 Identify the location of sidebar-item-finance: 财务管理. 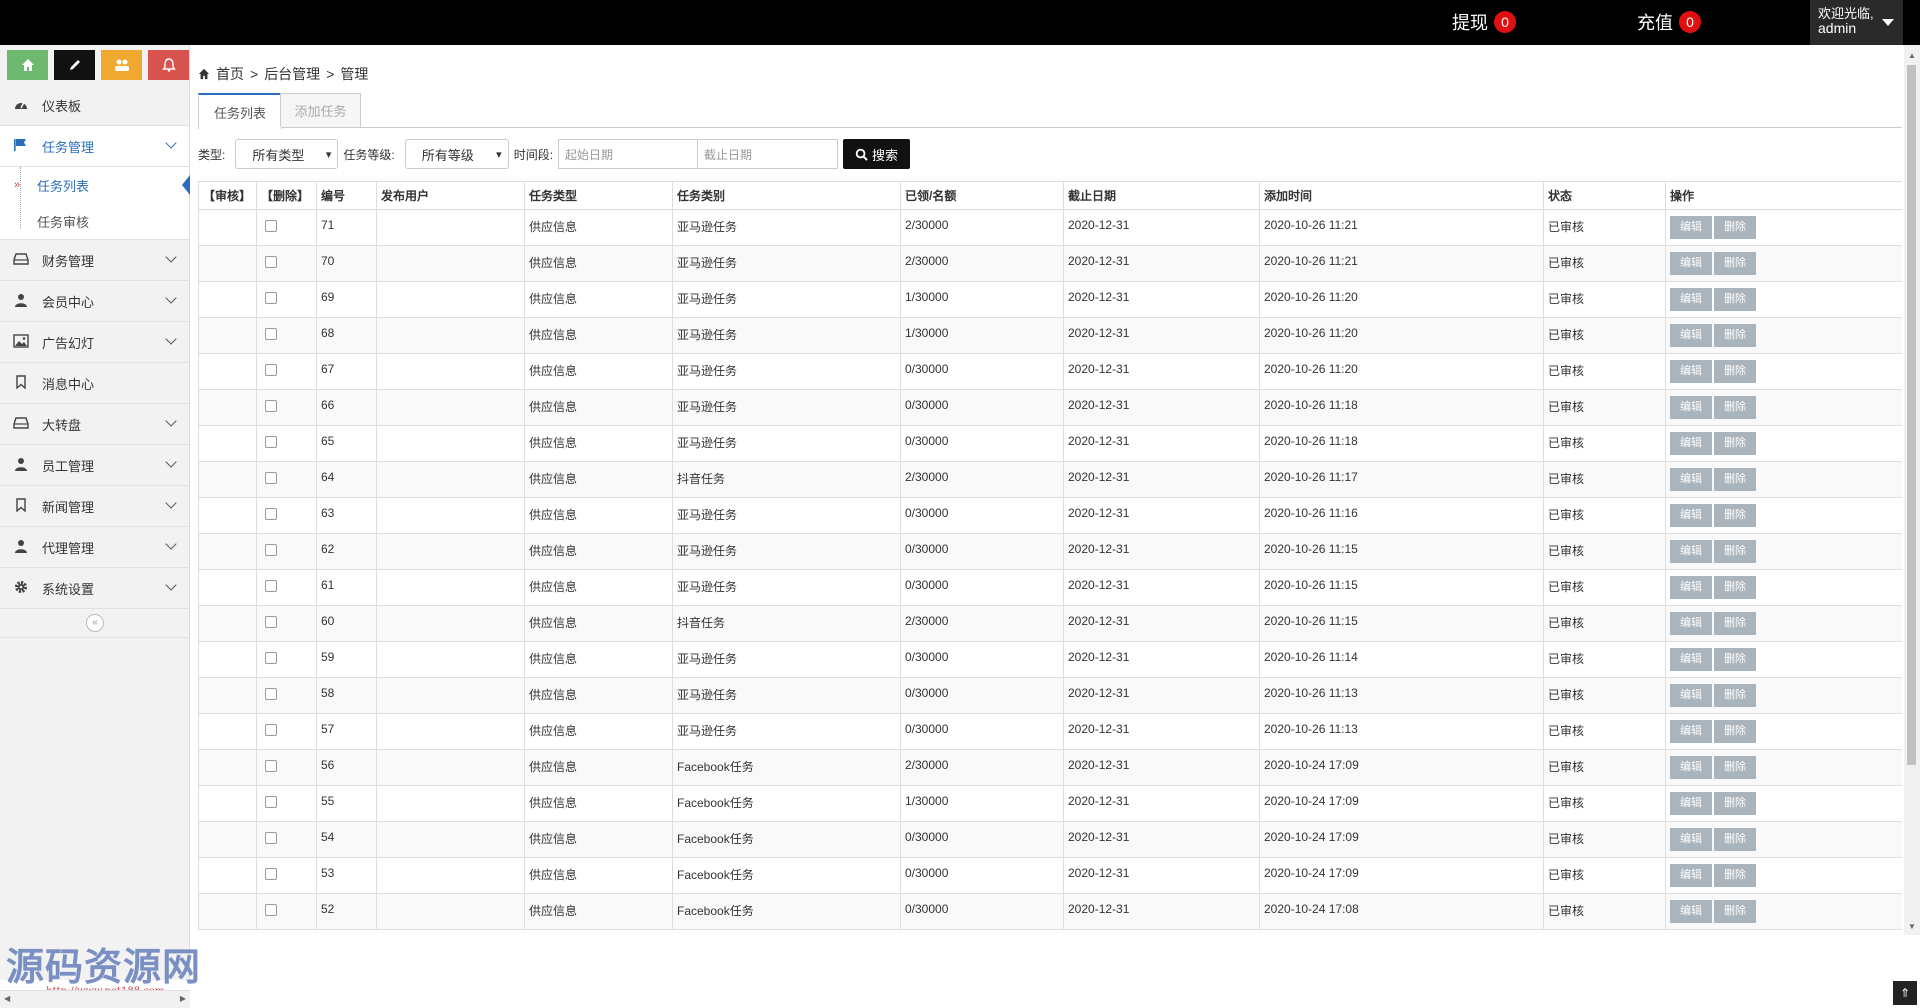
(94, 260).